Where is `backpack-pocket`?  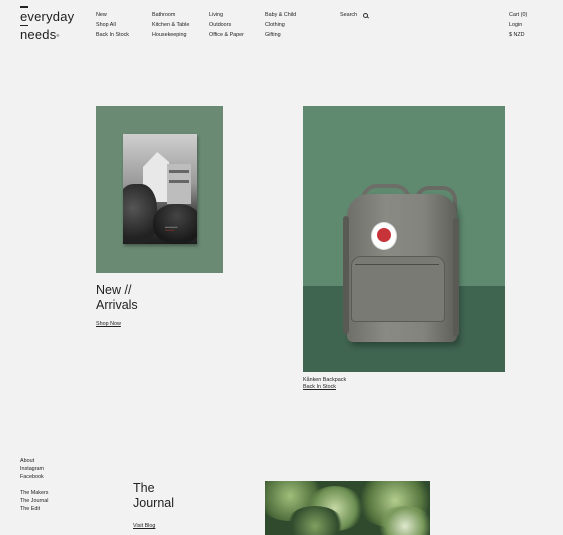
backpack-pocket is located at coordinates (398, 289).